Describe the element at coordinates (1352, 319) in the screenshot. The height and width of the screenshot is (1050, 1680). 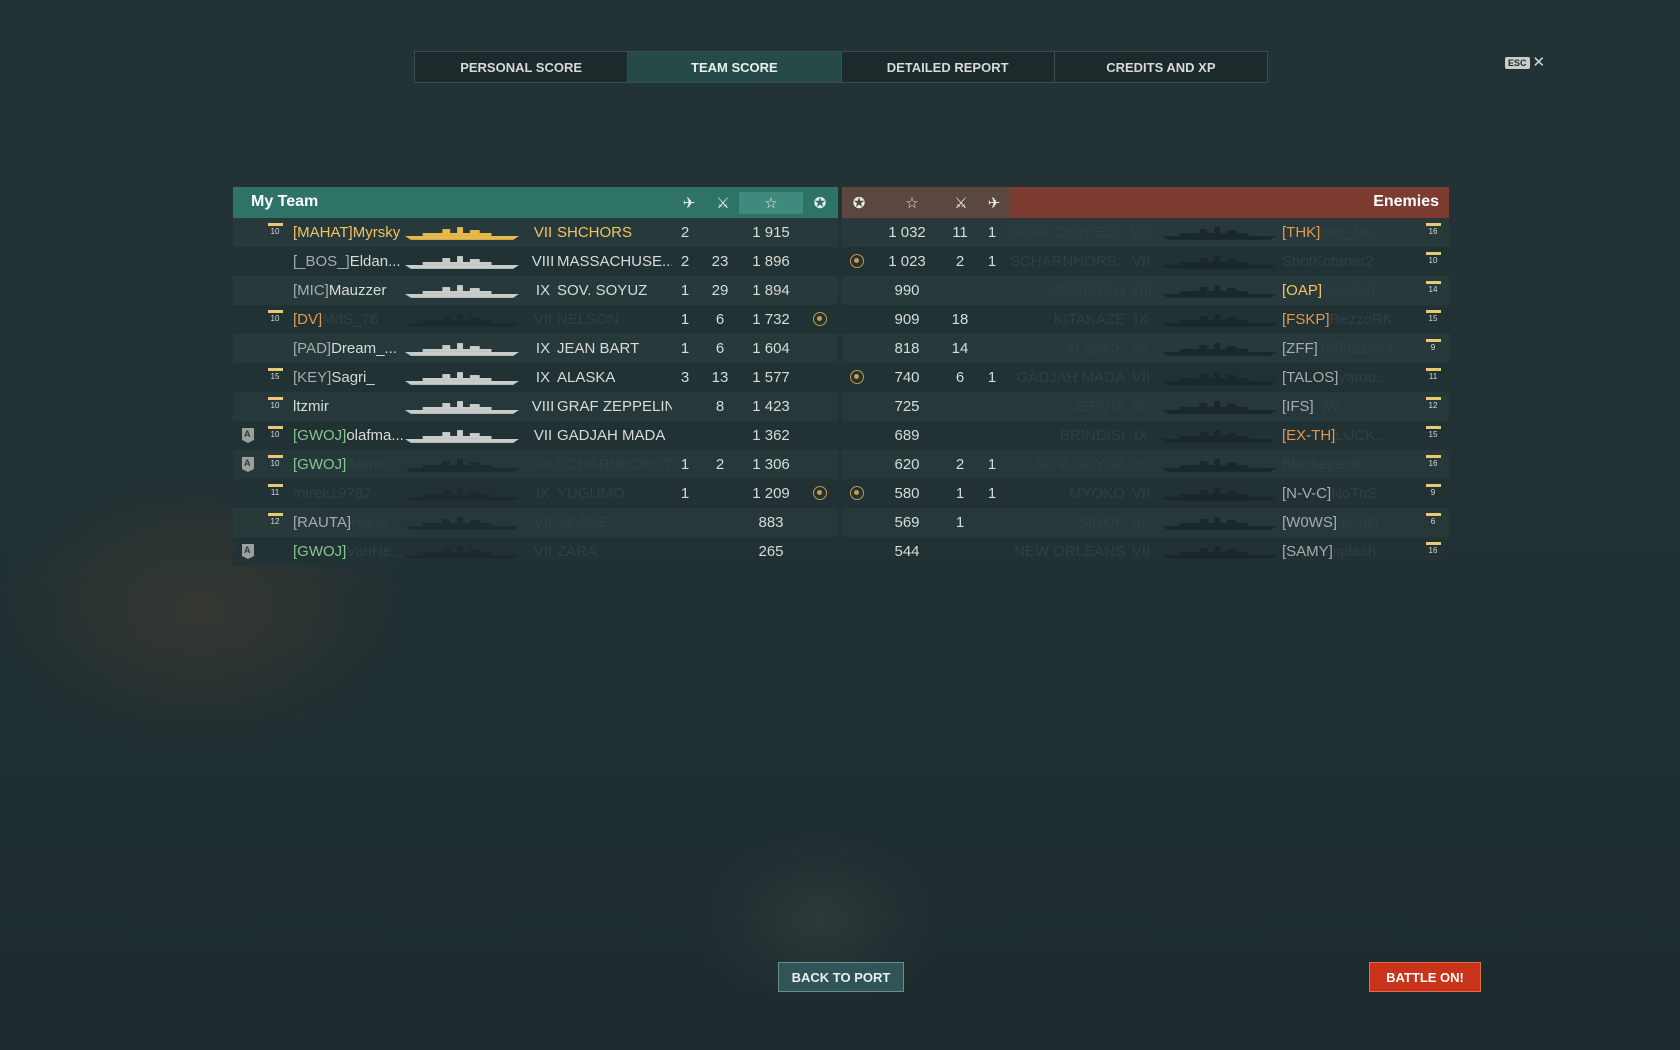
I see `player-name: [FSKP]RezzoRK` at that location.